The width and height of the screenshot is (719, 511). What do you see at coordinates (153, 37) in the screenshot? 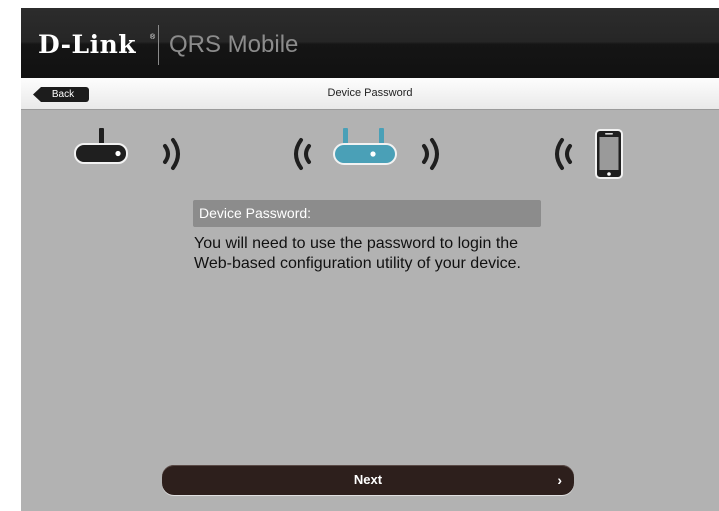
I see `registered-mark: ®` at bounding box center [153, 37].